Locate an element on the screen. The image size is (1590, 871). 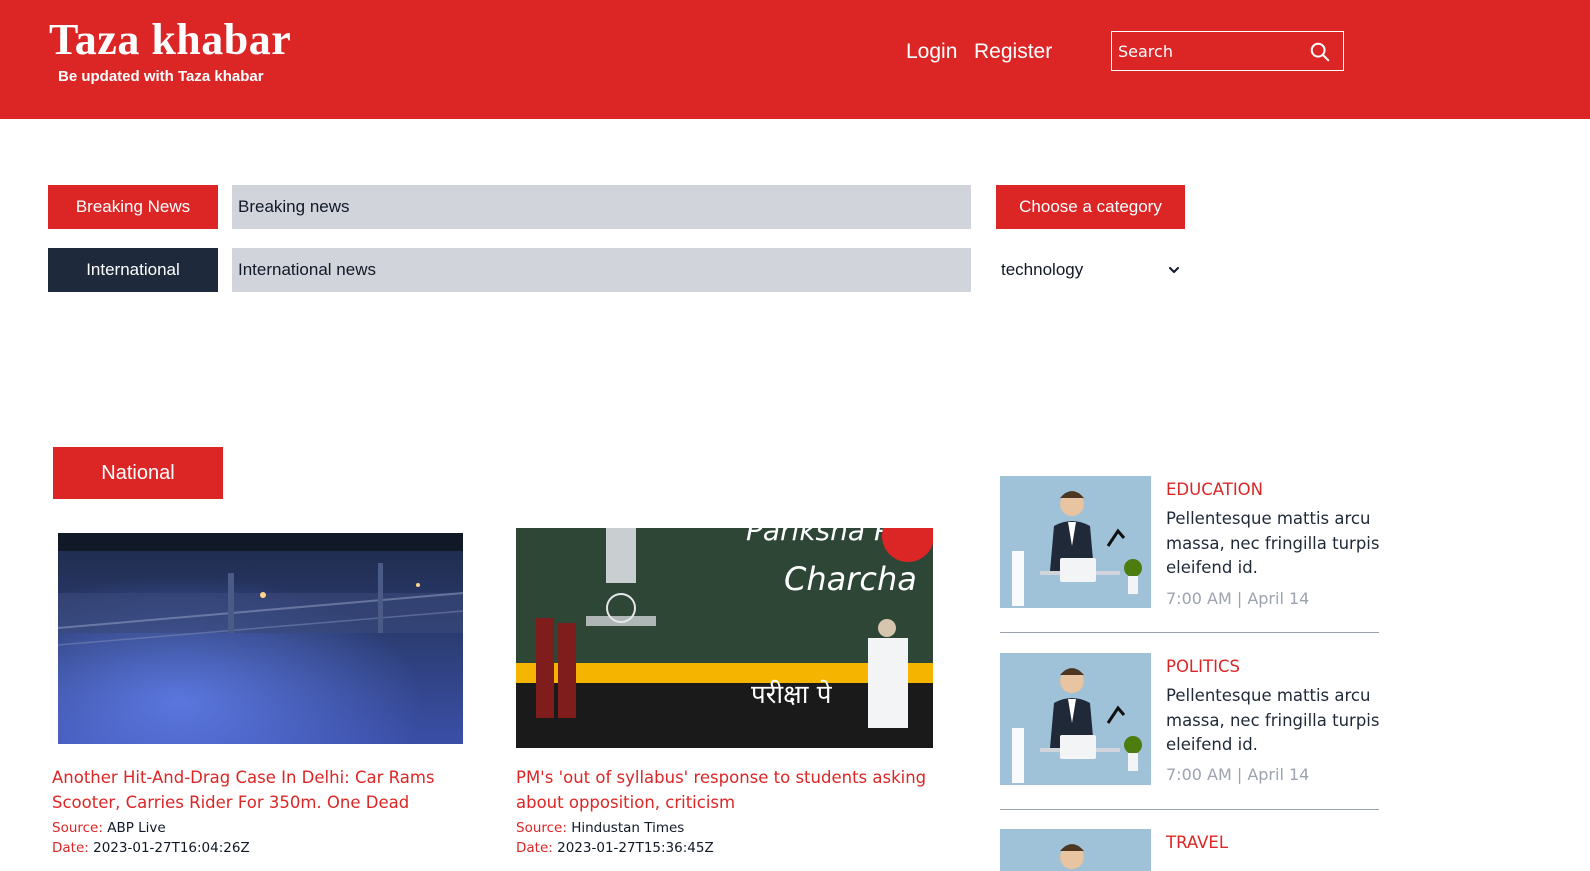
breaking-news-ticker: Breaking news is located at coordinates (601, 207).